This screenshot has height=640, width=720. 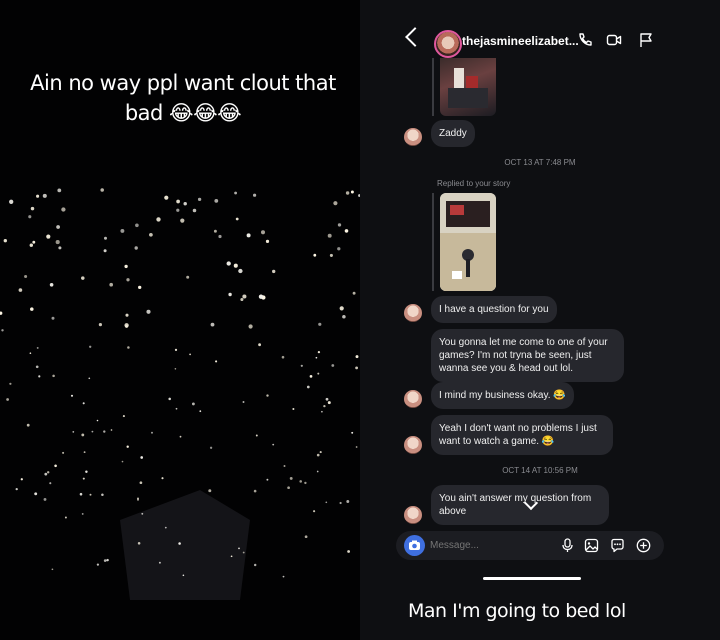 What do you see at coordinates (567, 545) in the screenshot?
I see `microphone-icon` at bounding box center [567, 545].